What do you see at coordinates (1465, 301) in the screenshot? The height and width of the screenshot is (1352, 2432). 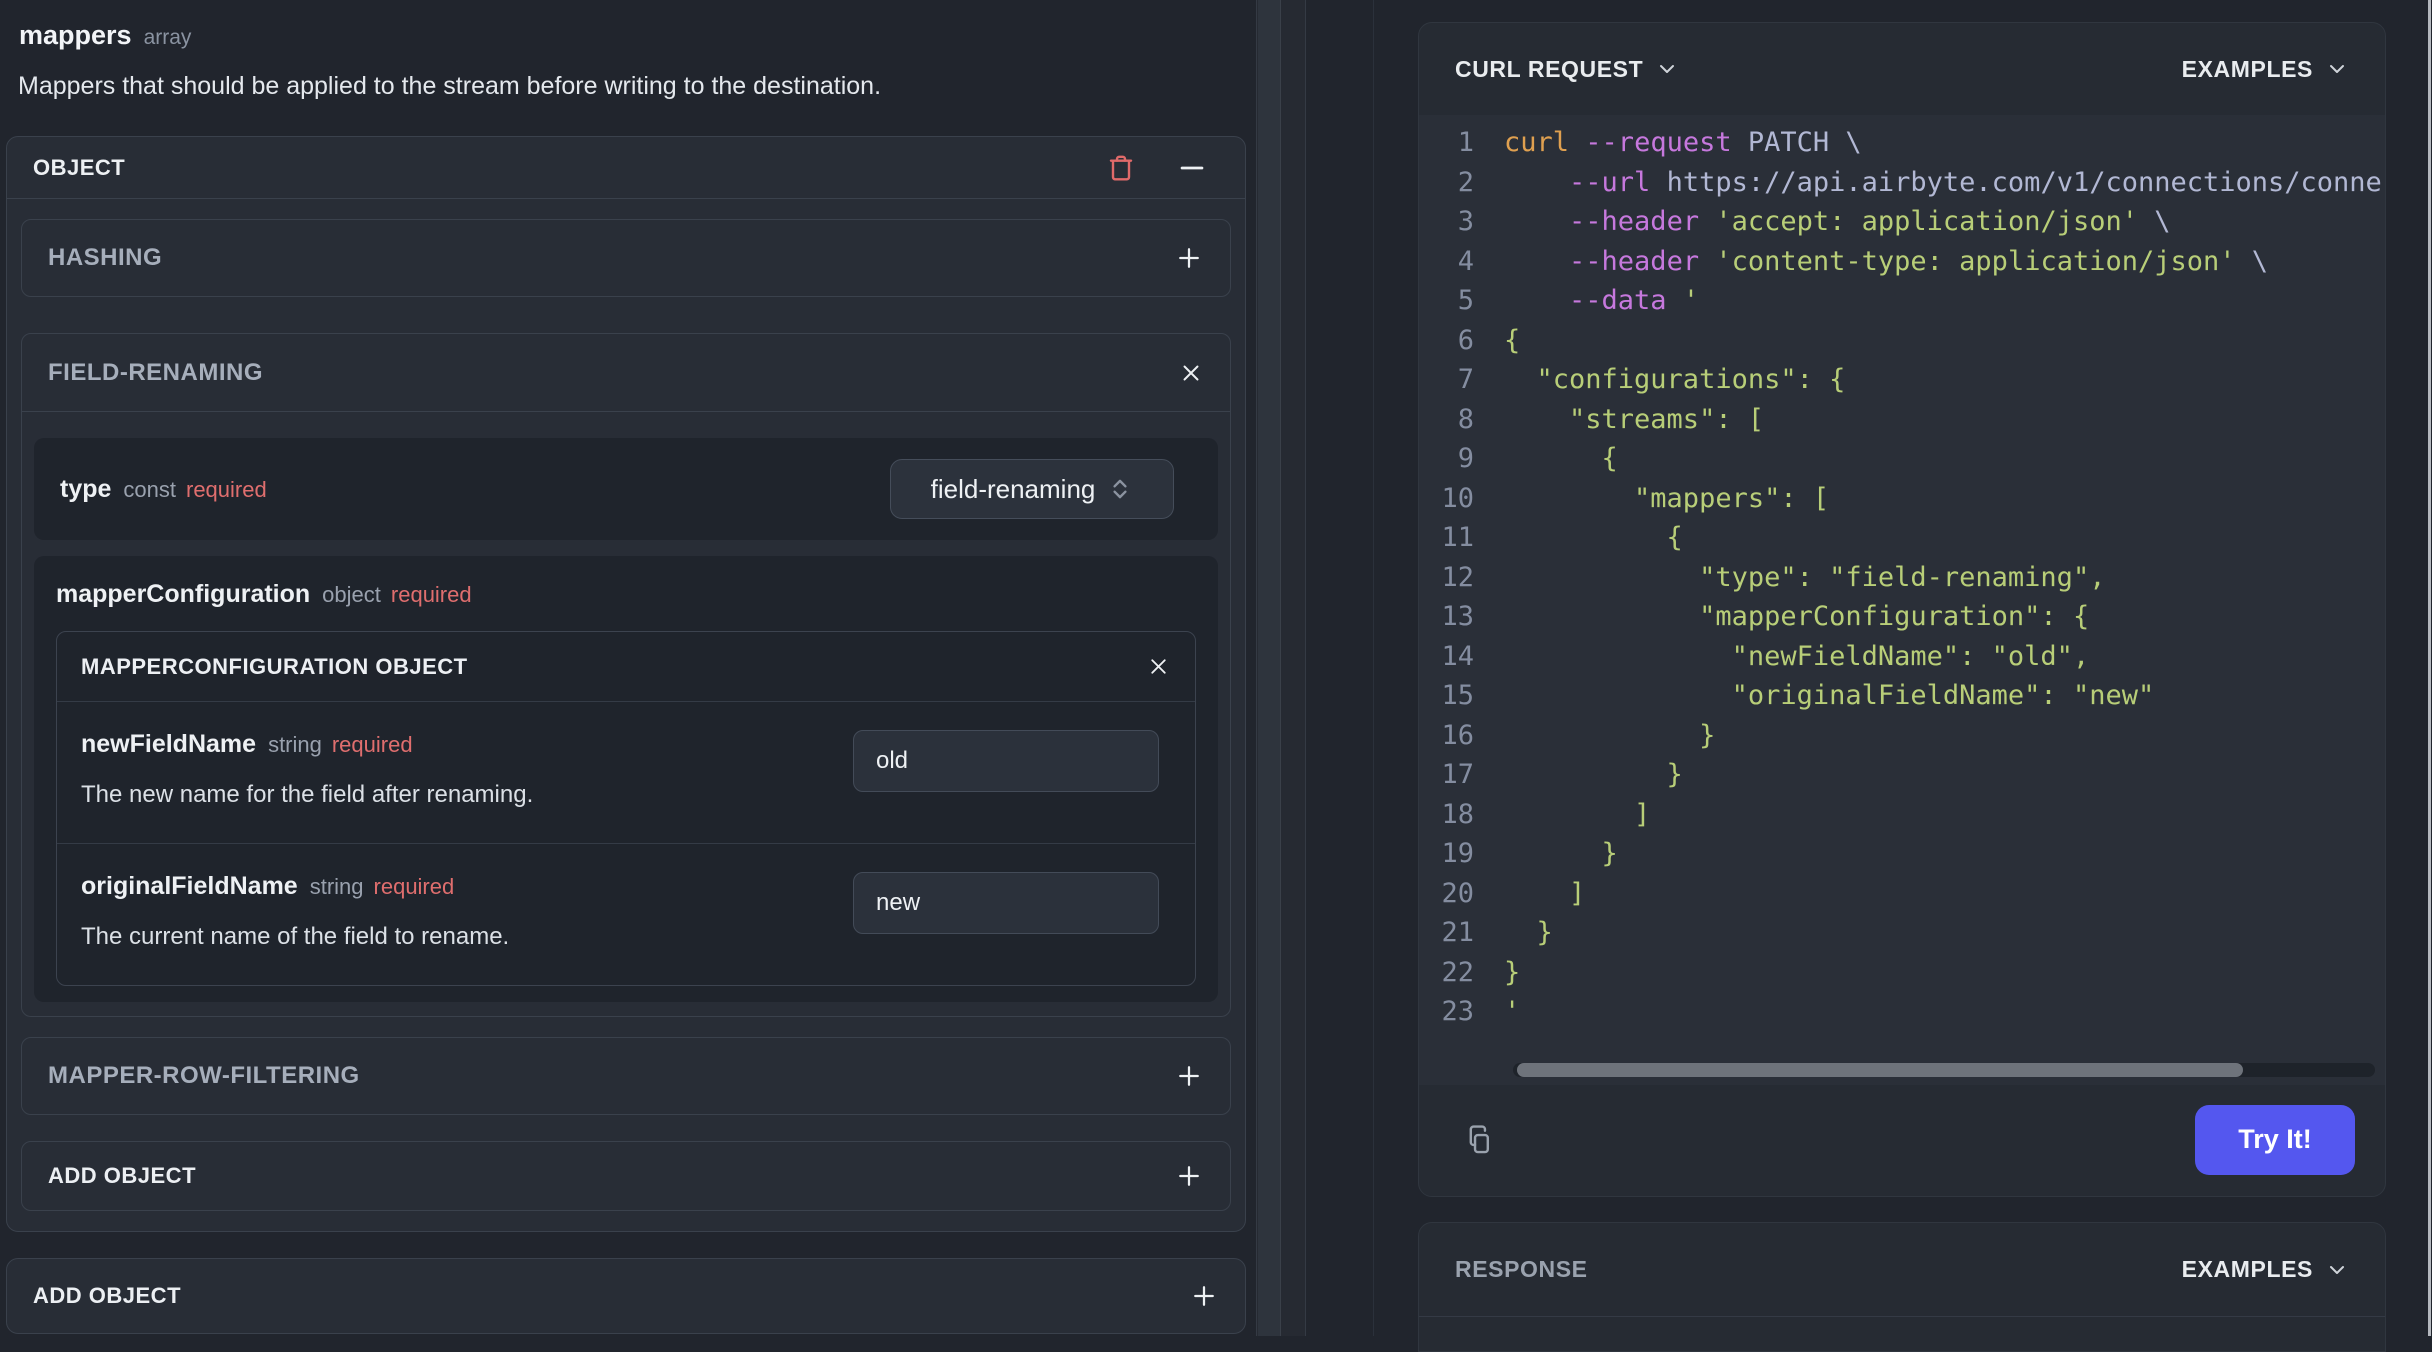 I see `line-number: 5` at bounding box center [1465, 301].